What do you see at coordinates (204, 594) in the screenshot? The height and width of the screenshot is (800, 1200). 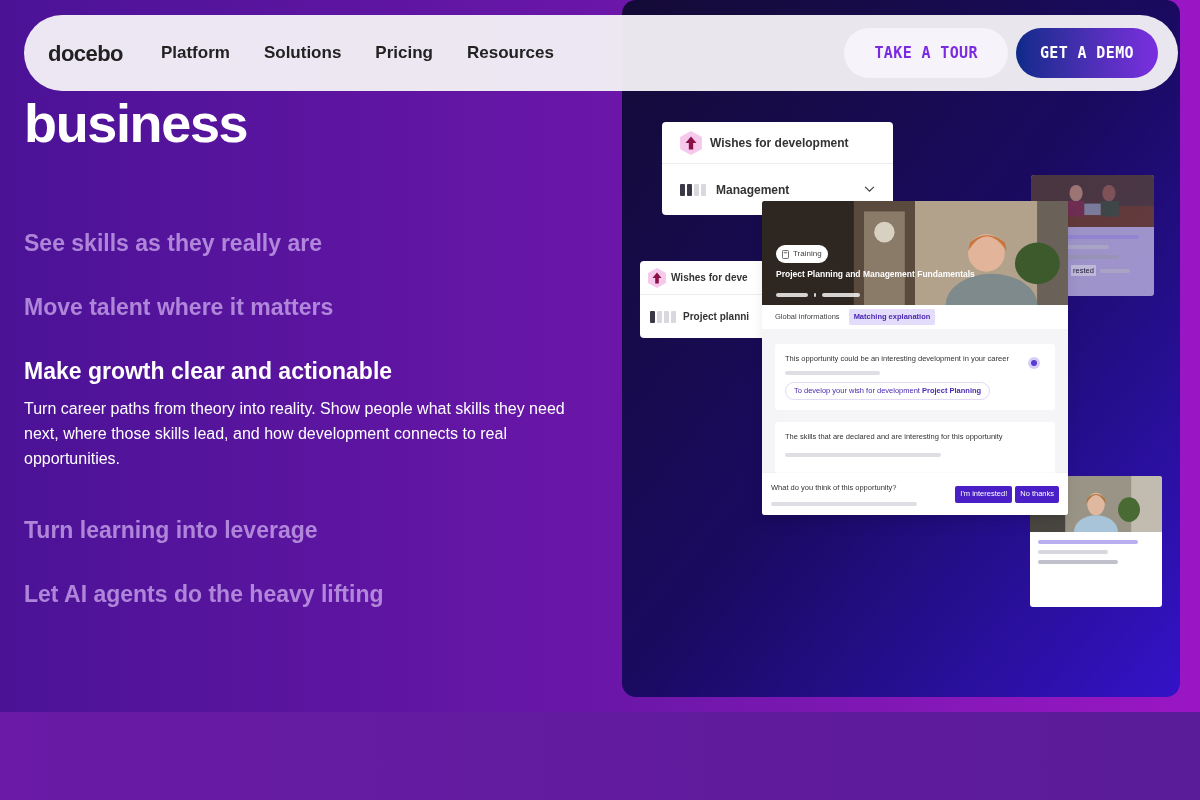 I see `feature-tab: Let AI agents do the heavy lifting` at bounding box center [204, 594].